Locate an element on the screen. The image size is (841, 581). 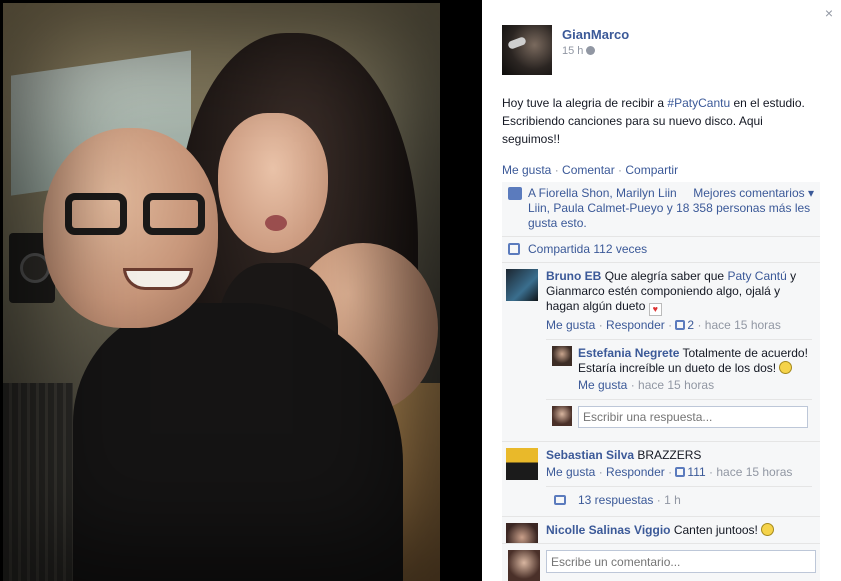
heart-emoticon-icon: ♥ is located at coordinates (655, 309).